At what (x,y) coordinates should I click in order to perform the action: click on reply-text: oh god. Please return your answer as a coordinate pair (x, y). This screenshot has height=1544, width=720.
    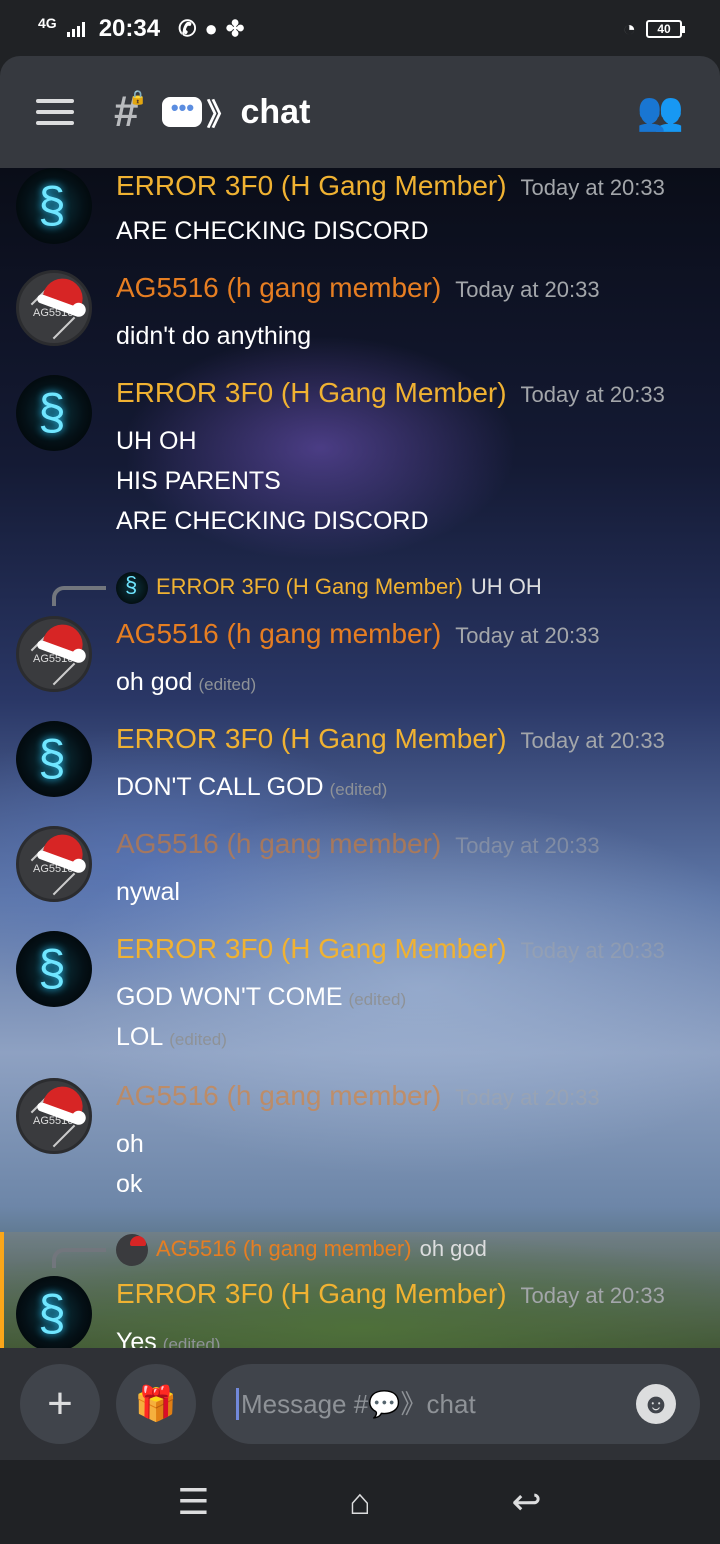
    Looking at the image, I should click on (453, 1248).